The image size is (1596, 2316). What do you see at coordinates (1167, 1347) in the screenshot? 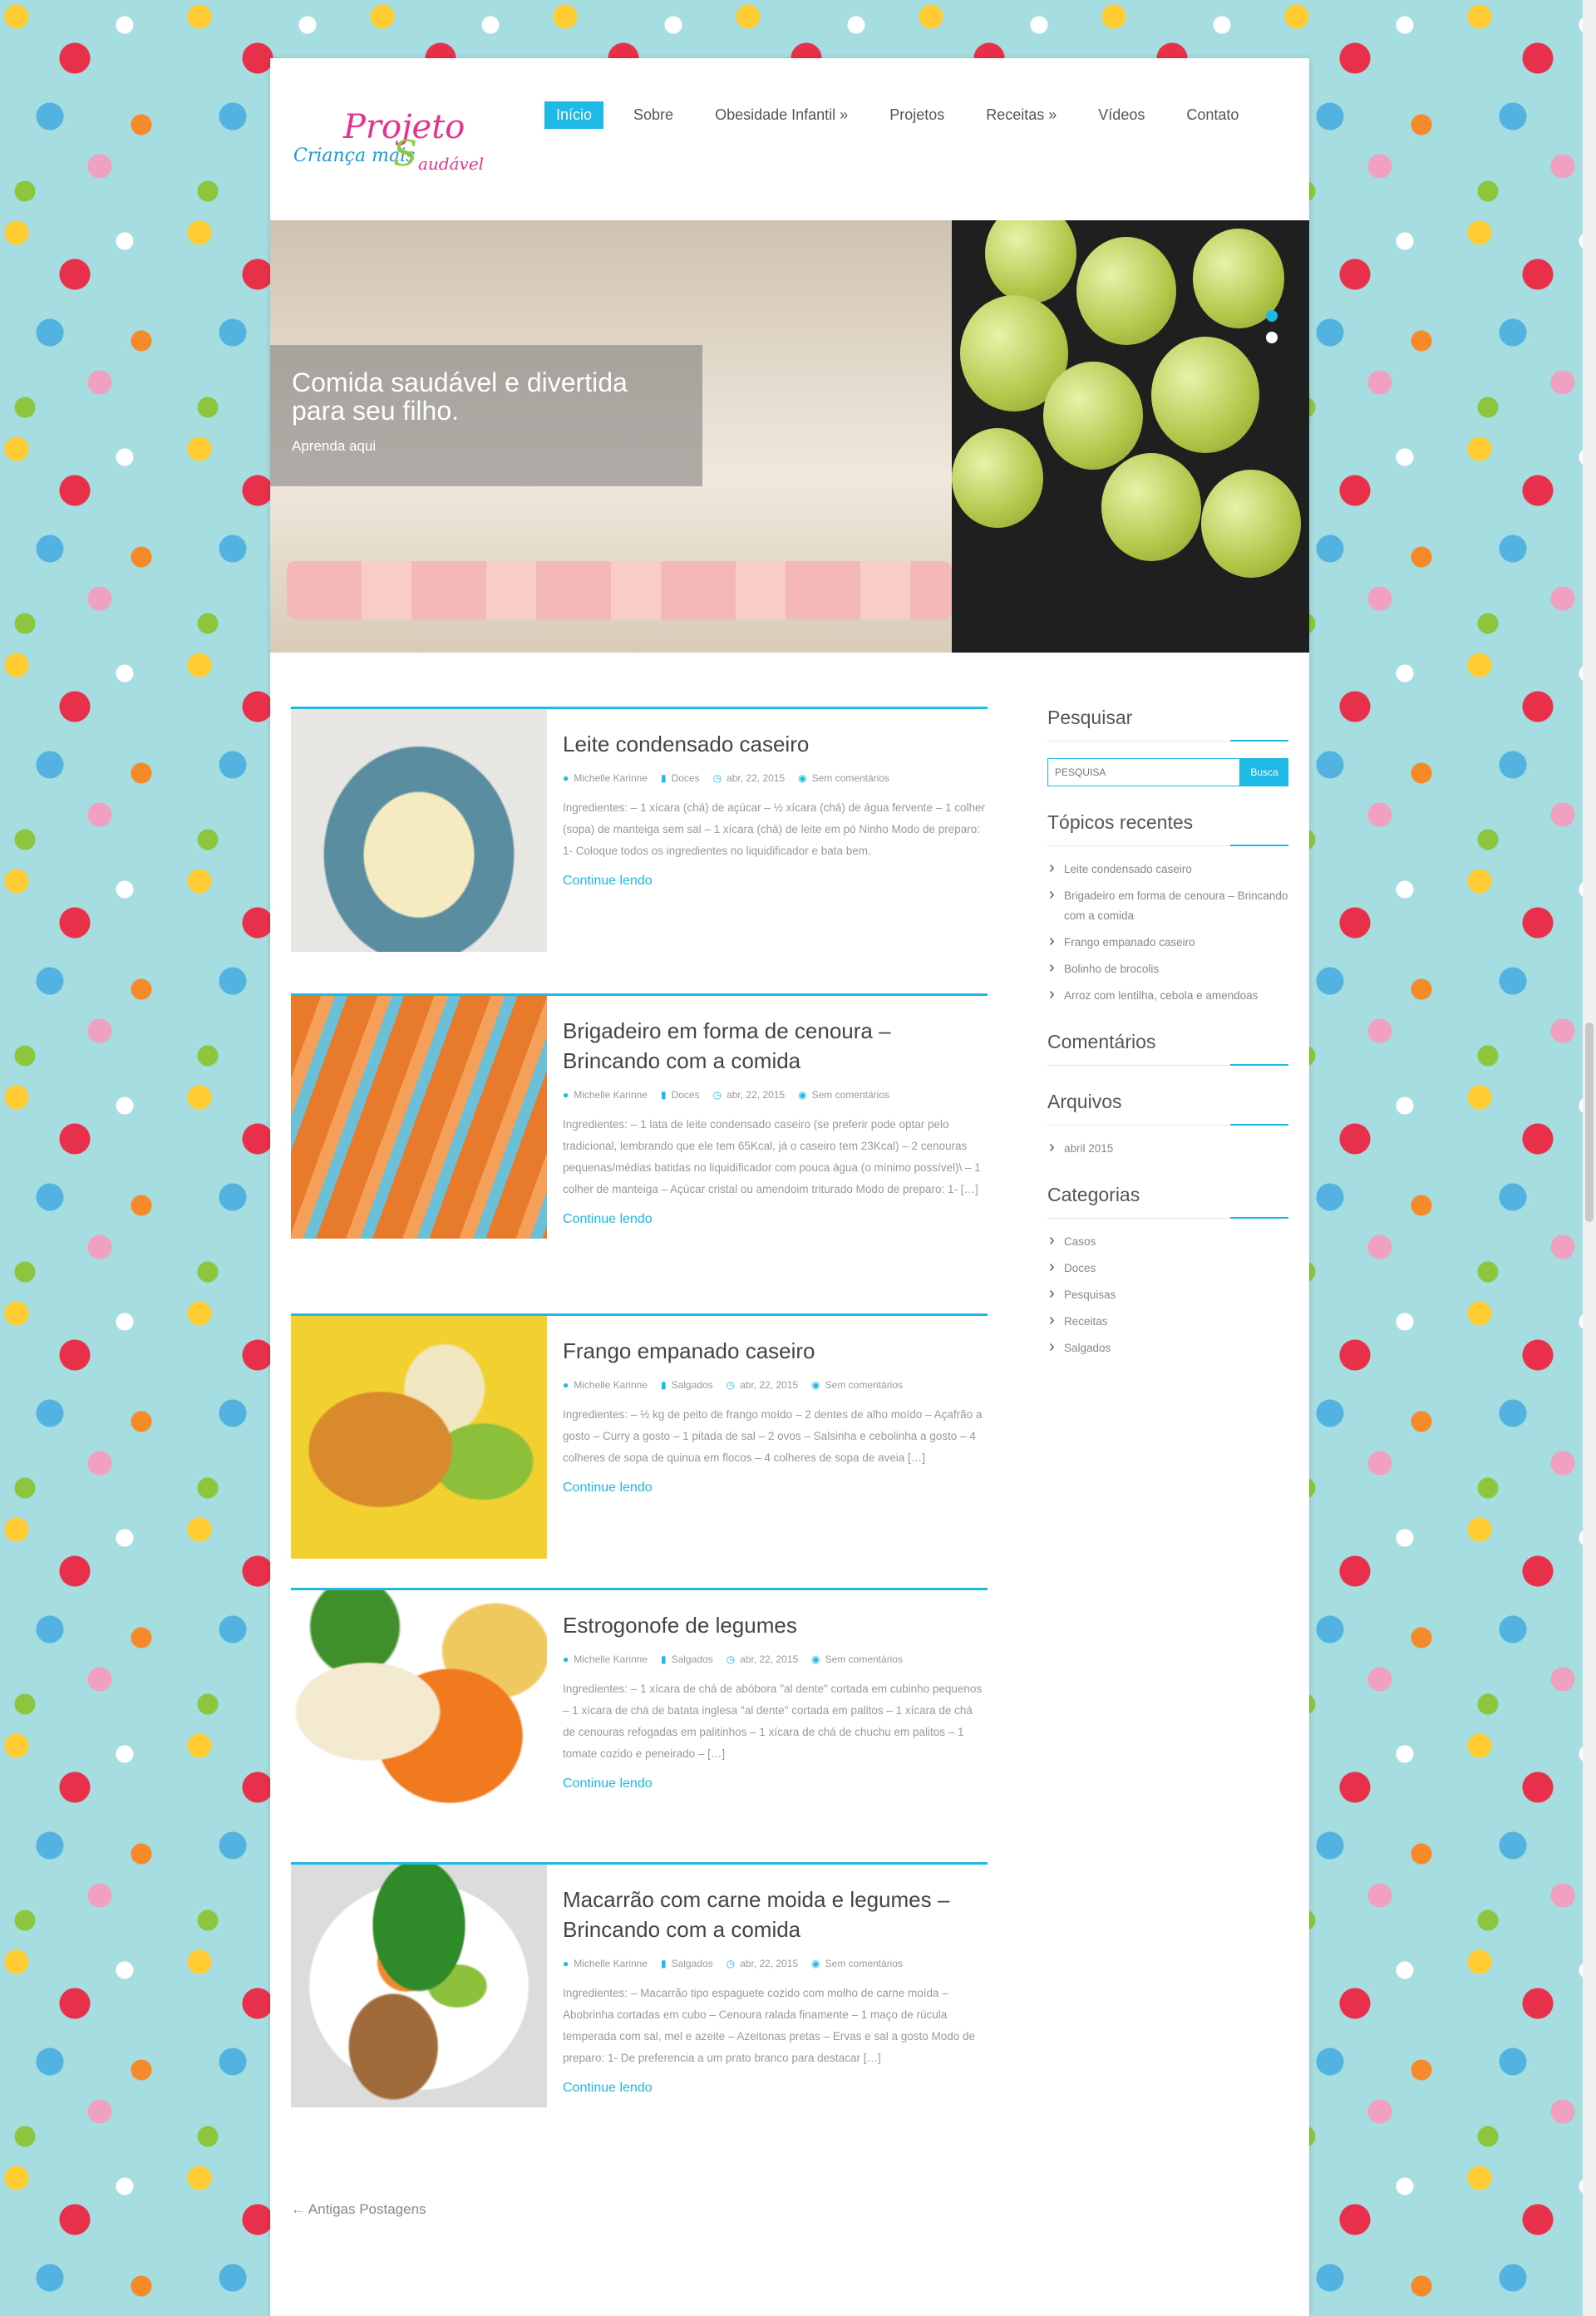
I see `category-link: Salgados` at bounding box center [1167, 1347].